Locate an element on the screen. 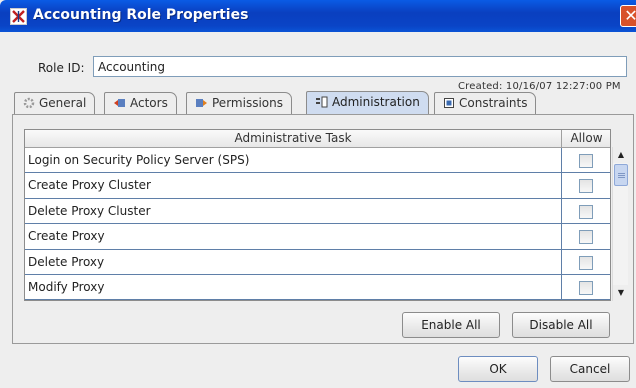  tab-actors-label: Actors is located at coordinates (149, 103).